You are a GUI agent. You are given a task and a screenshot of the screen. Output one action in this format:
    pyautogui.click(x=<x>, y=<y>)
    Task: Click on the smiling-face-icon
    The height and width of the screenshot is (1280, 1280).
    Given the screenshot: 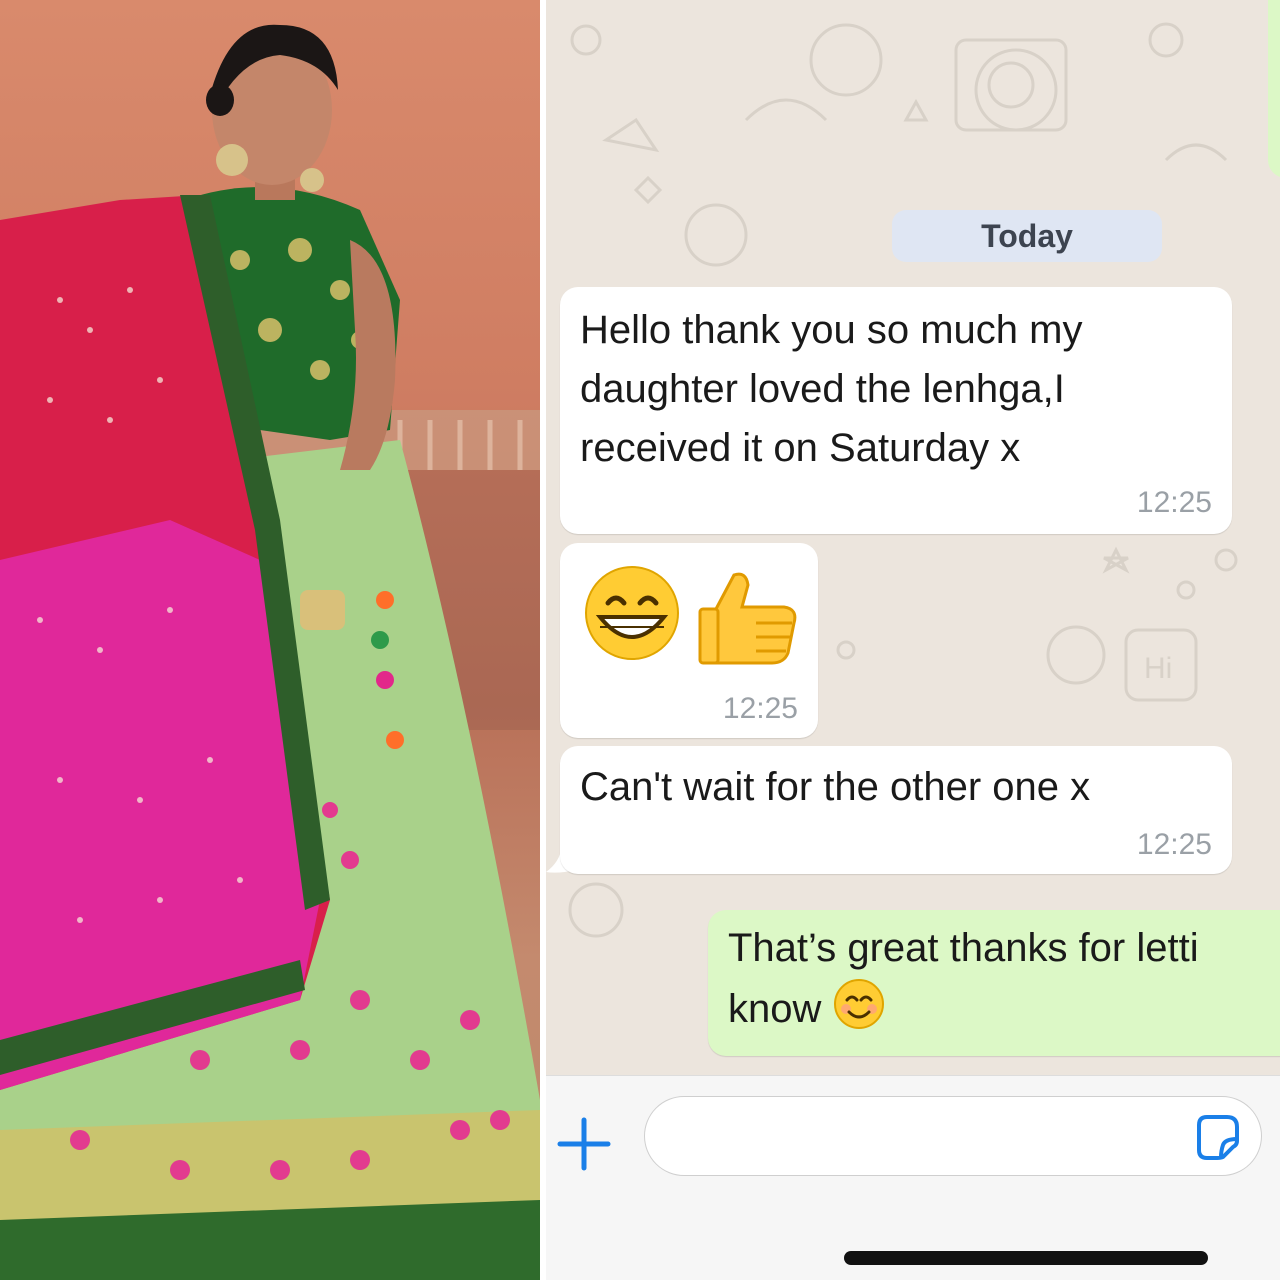 What is the action you would take?
    pyautogui.click(x=858, y=1004)
    